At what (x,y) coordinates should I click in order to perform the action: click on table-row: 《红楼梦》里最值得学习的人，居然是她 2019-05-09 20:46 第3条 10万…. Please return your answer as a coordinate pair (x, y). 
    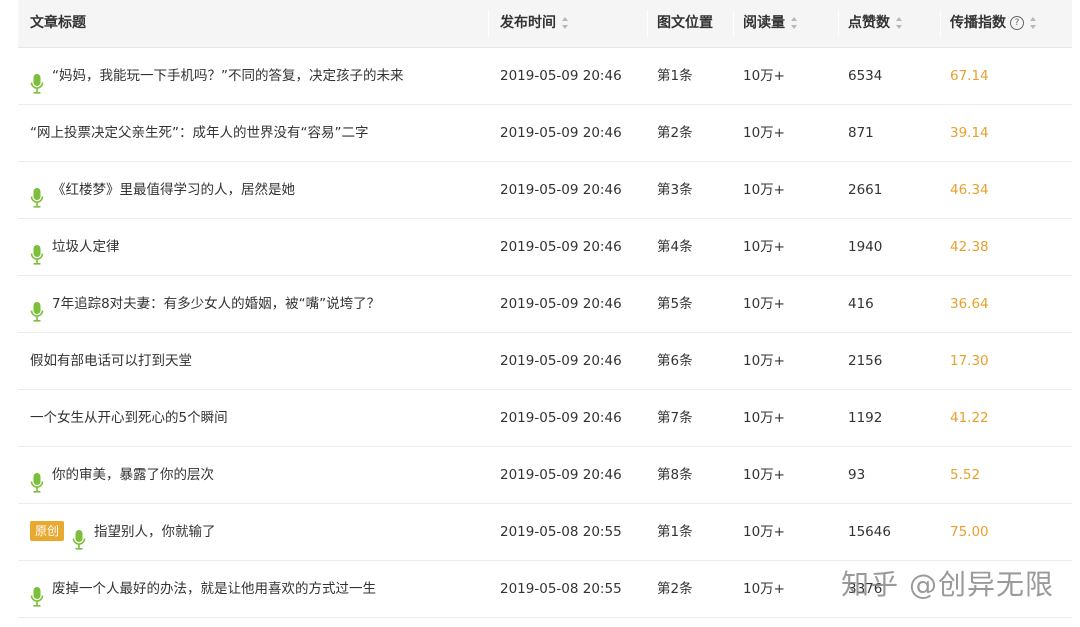
    Looking at the image, I should click on (545, 190).